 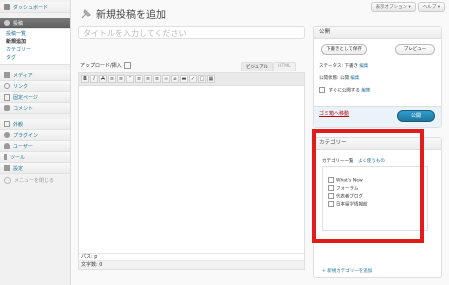 I want to click on menu-appearance-label: 外観, so click(x=18, y=124).